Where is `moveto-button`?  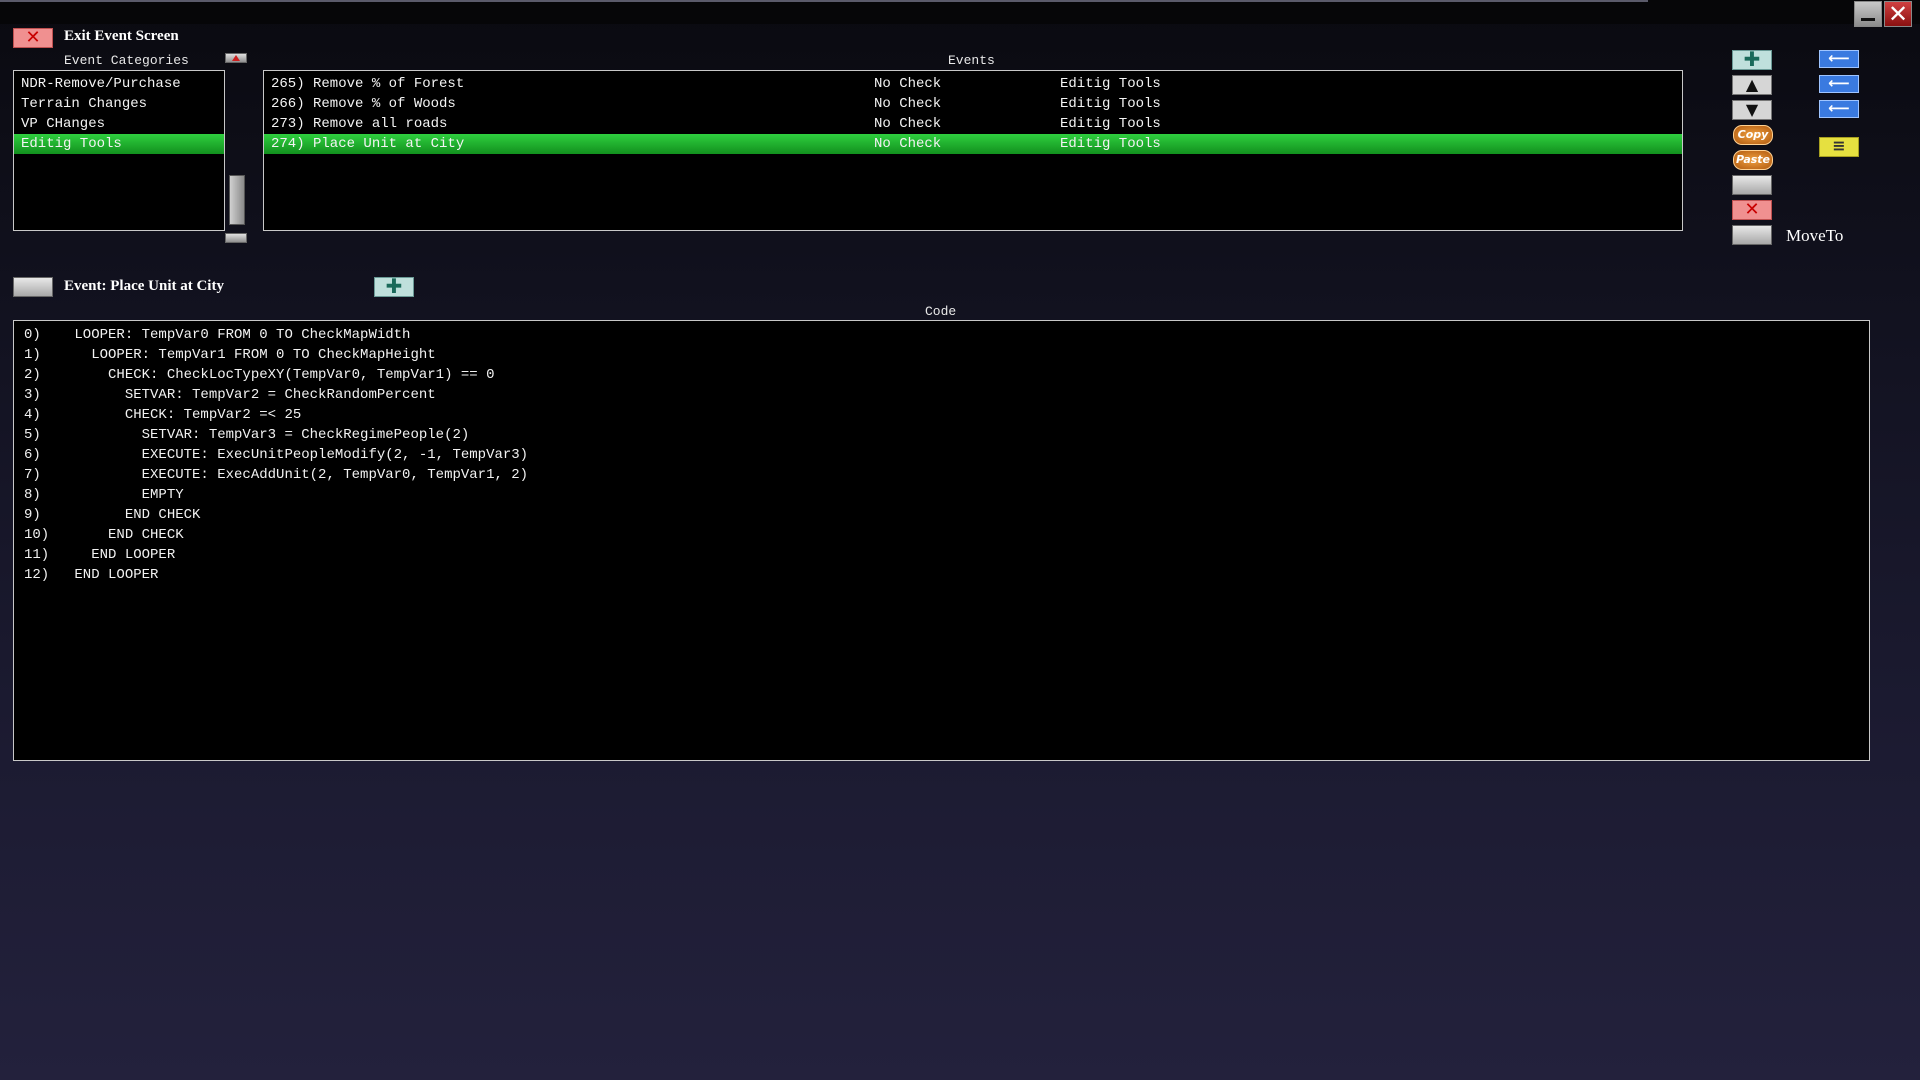 moveto-button is located at coordinates (1752, 235).